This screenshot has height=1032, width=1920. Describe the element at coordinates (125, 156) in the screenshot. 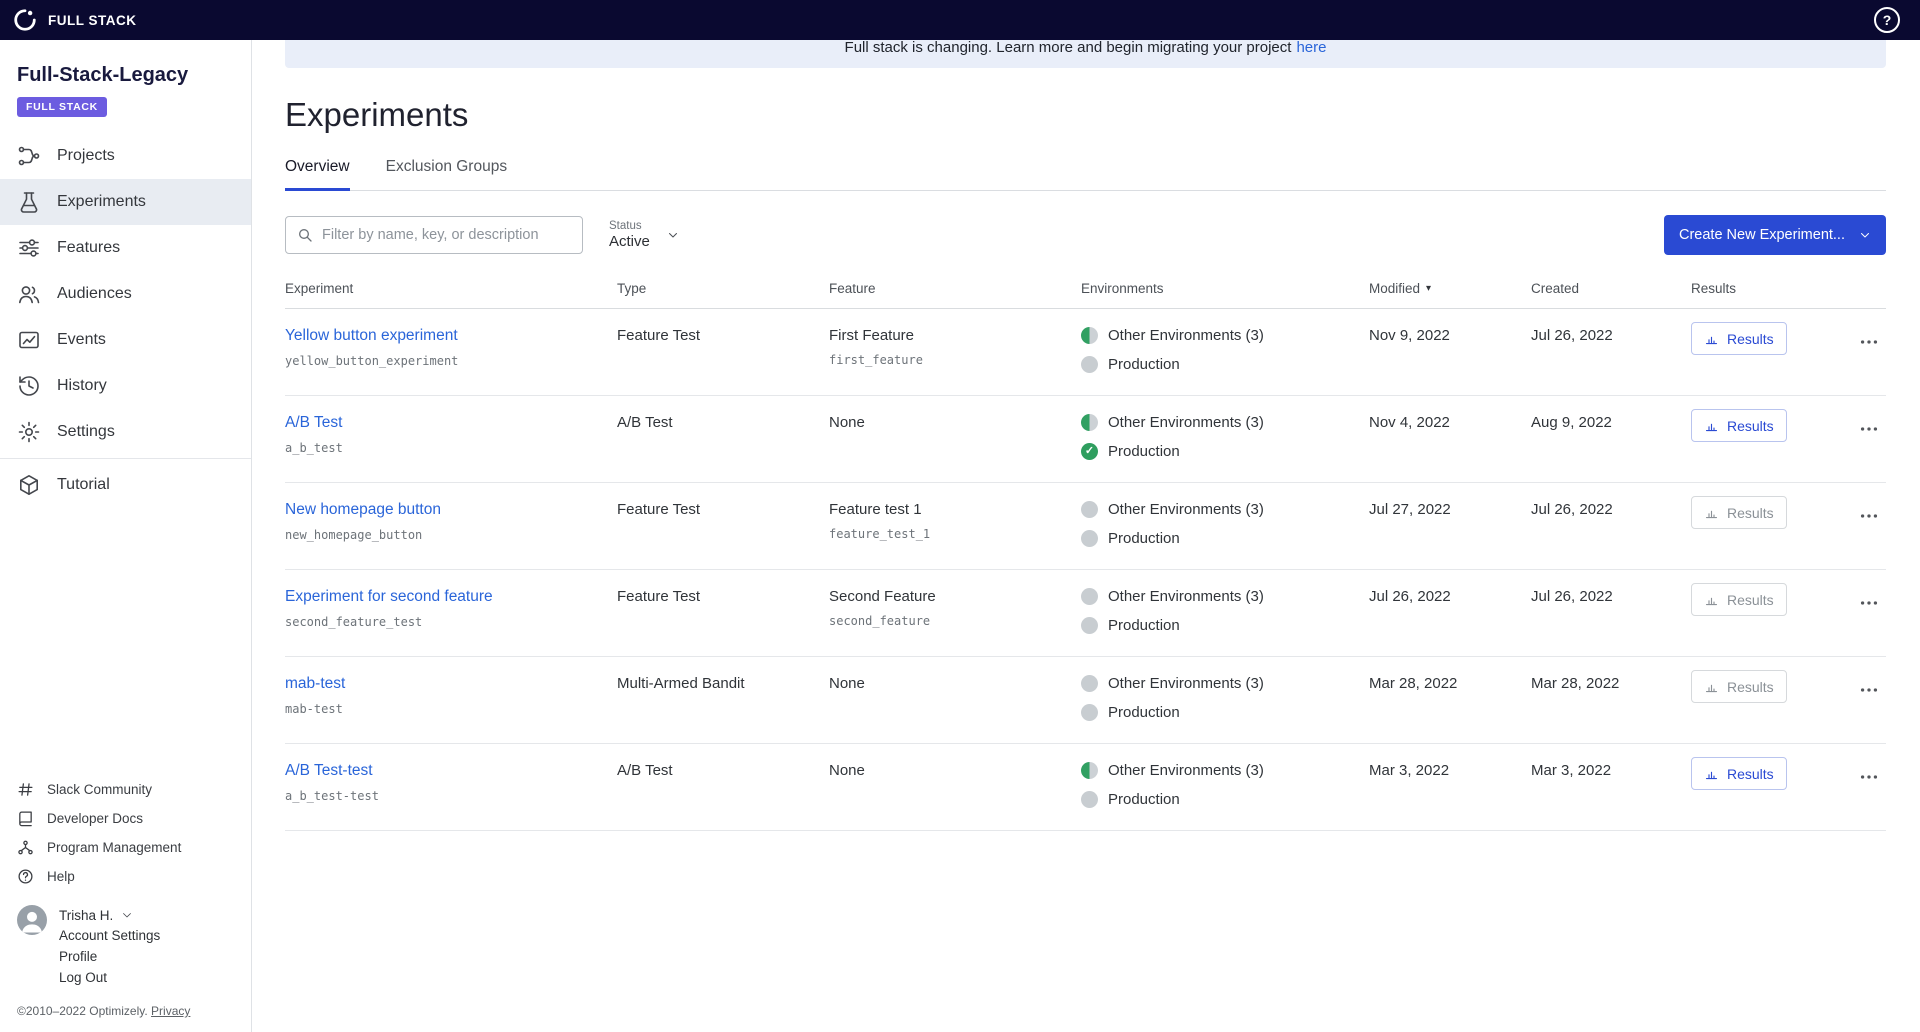

I see `sidebar-item-projects: Projects` at that location.